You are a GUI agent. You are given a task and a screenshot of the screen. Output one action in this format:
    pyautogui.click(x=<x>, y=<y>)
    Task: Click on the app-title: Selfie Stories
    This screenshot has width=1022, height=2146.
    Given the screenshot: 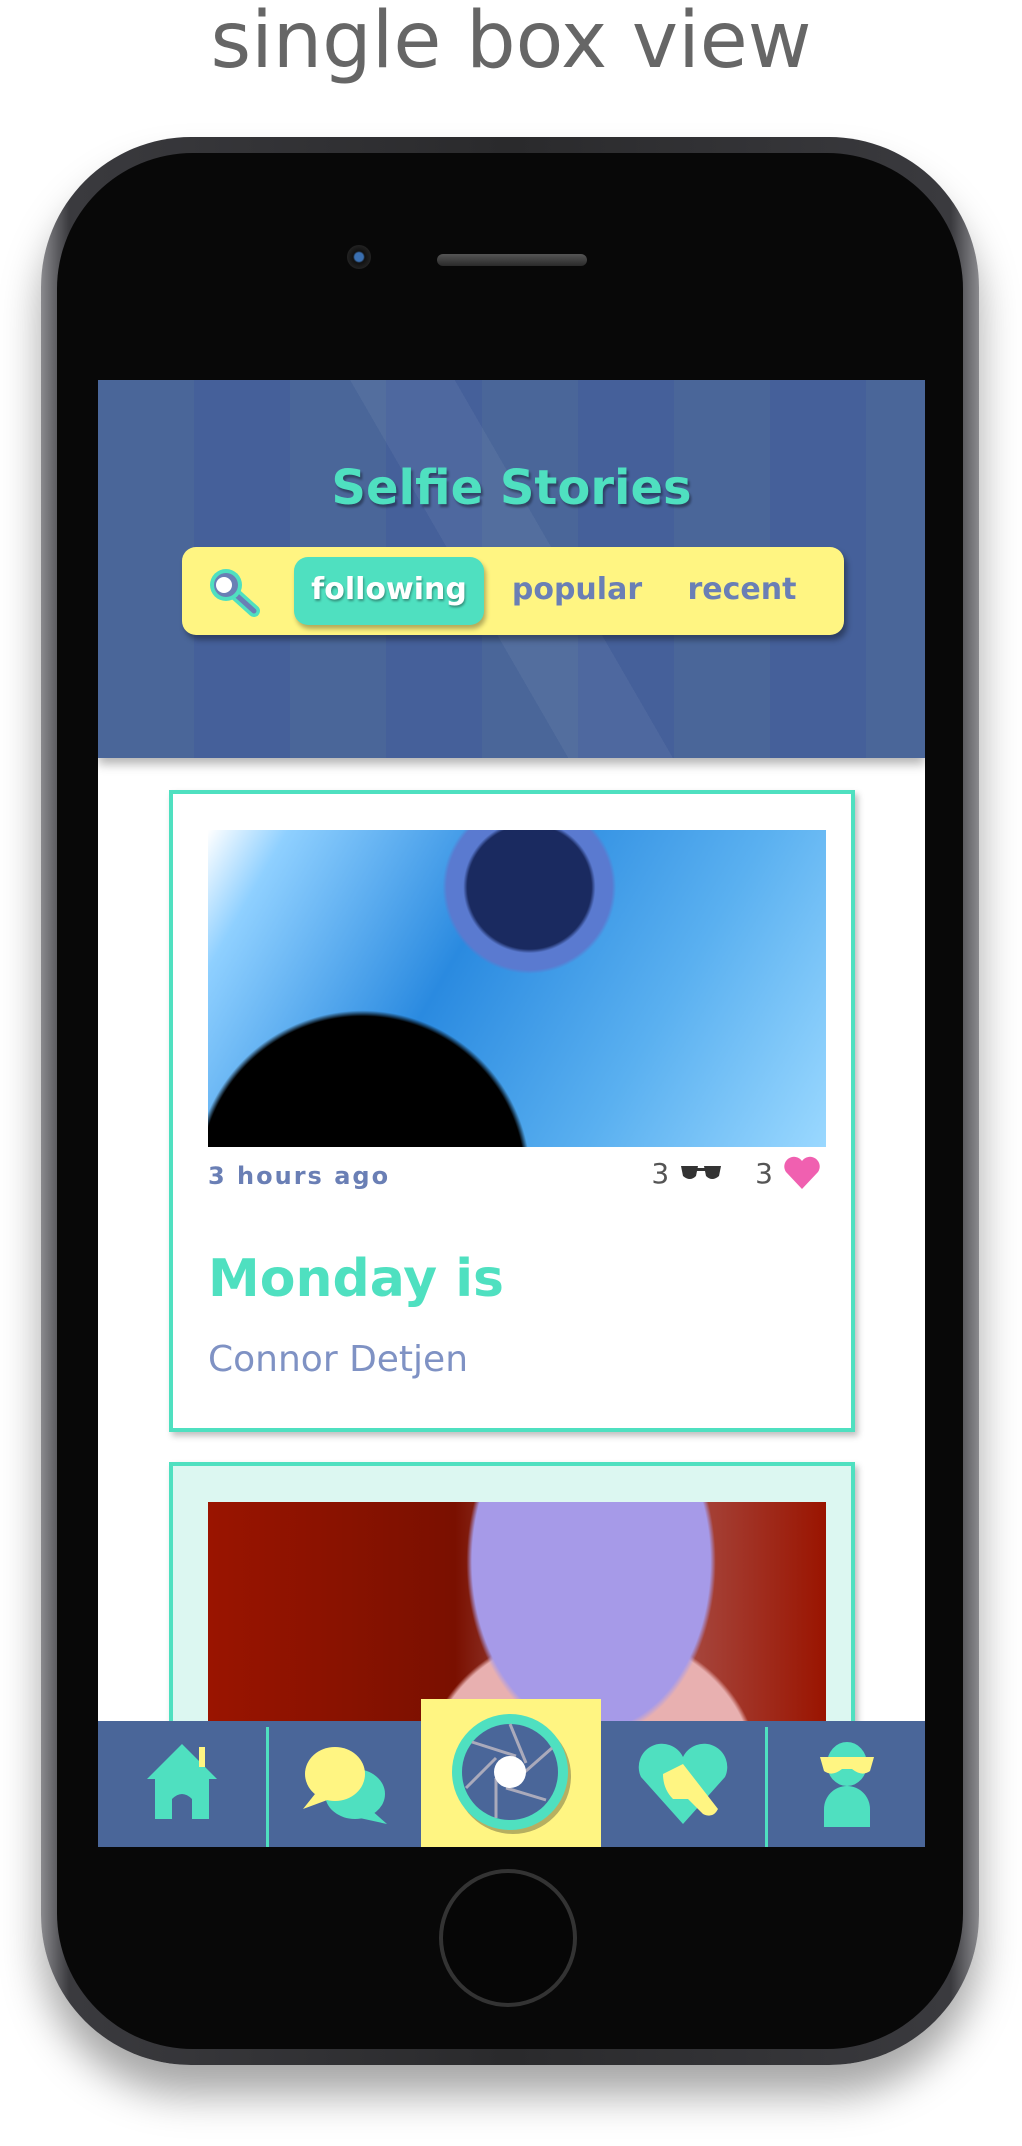 What is the action you would take?
    pyautogui.click(x=511, y=488)
    